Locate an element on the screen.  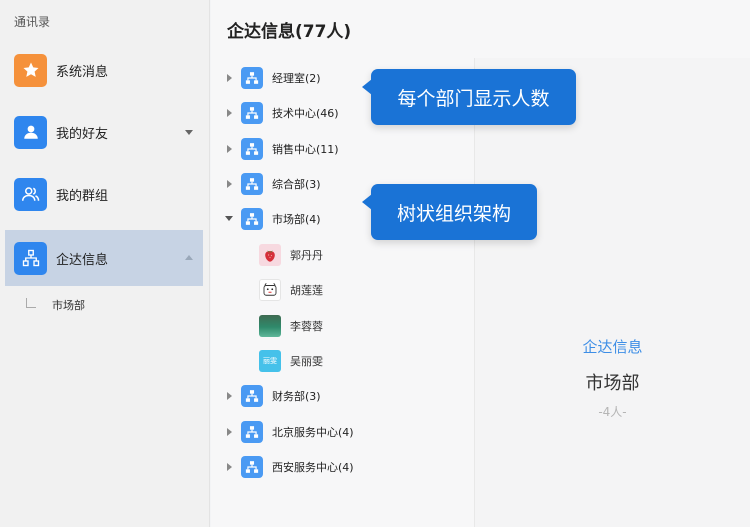
chevron-down-icon is located at coordinates (189, 132).